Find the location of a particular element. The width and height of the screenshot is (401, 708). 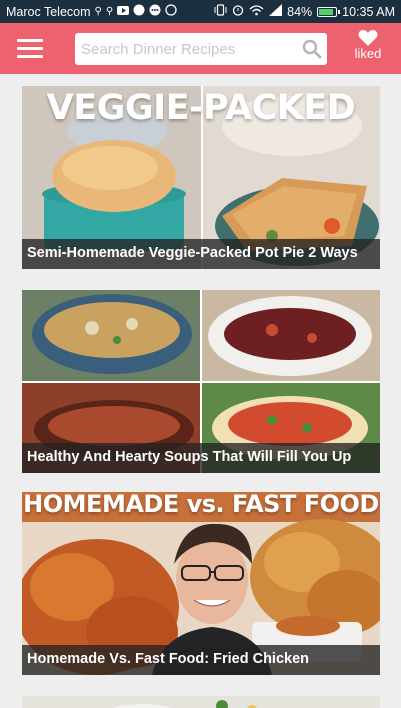

dots-icon is located at coordinates (155, 11).